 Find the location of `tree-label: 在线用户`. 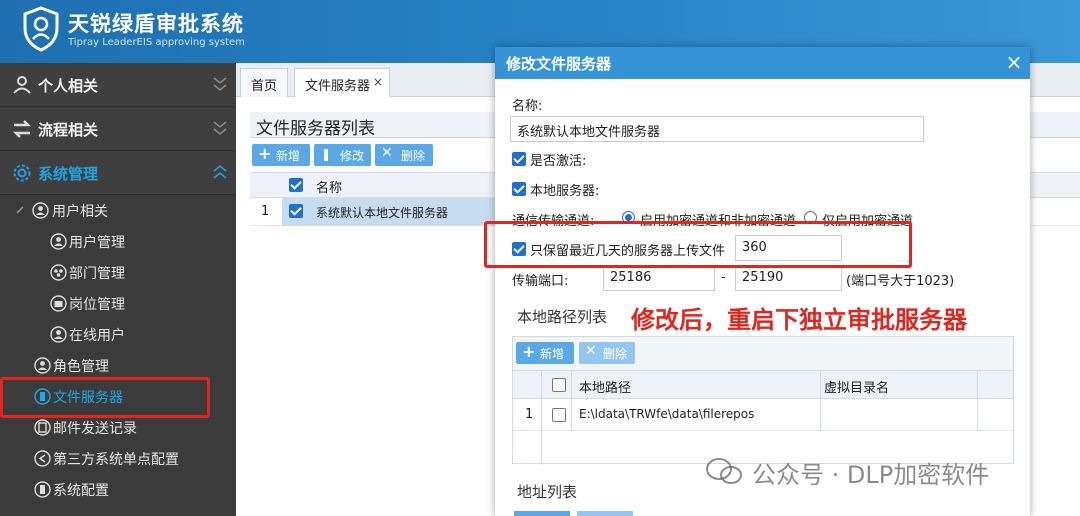

tree-label: 在线用户 is located at coordinates (97, 336).